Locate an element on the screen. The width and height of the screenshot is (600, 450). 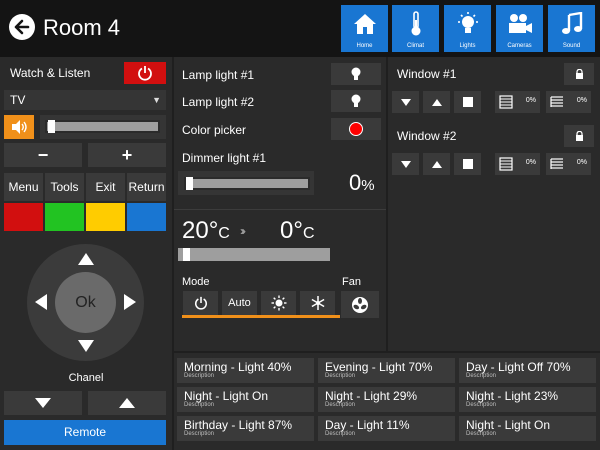
speaker-icon is located at coordinates (19, 127).